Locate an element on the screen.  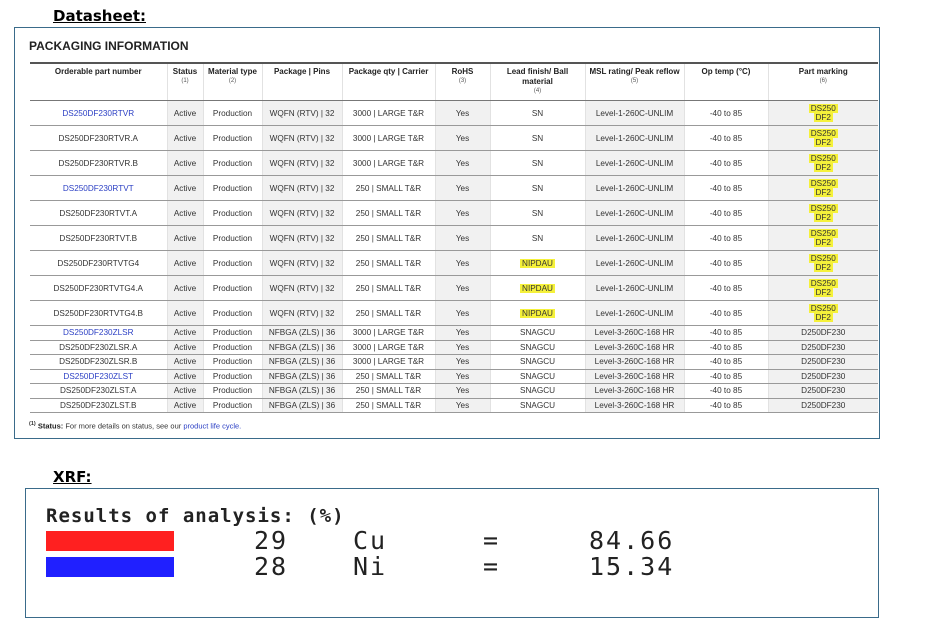
cell-part-number: DS250DF230RTVR is located at coordinates (98, 113).